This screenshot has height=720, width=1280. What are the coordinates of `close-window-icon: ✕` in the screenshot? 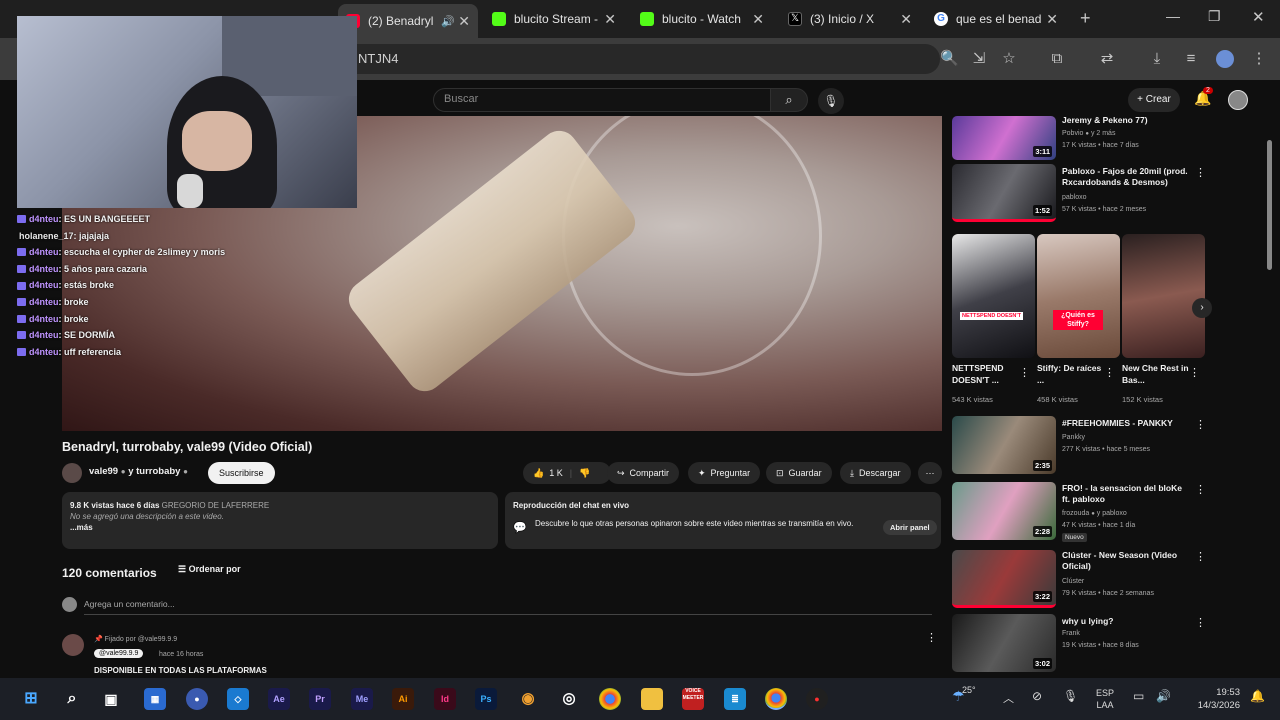 It's located at (1258, 17).